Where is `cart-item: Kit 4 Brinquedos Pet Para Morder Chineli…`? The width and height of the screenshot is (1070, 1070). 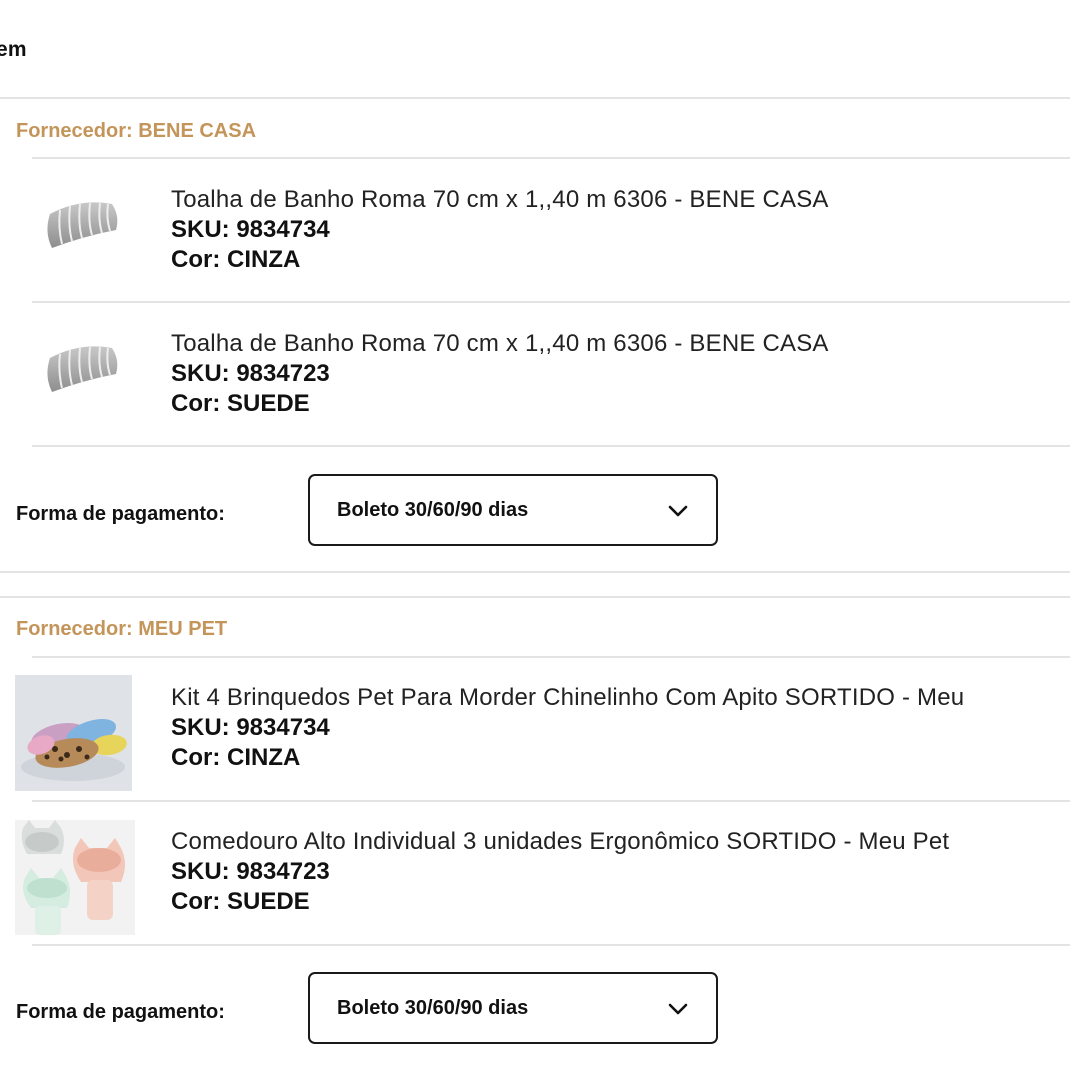
cart-item: Kit 4 Brinquedos Pet Para Morder Chineli… is located at coordinates (535, 749).